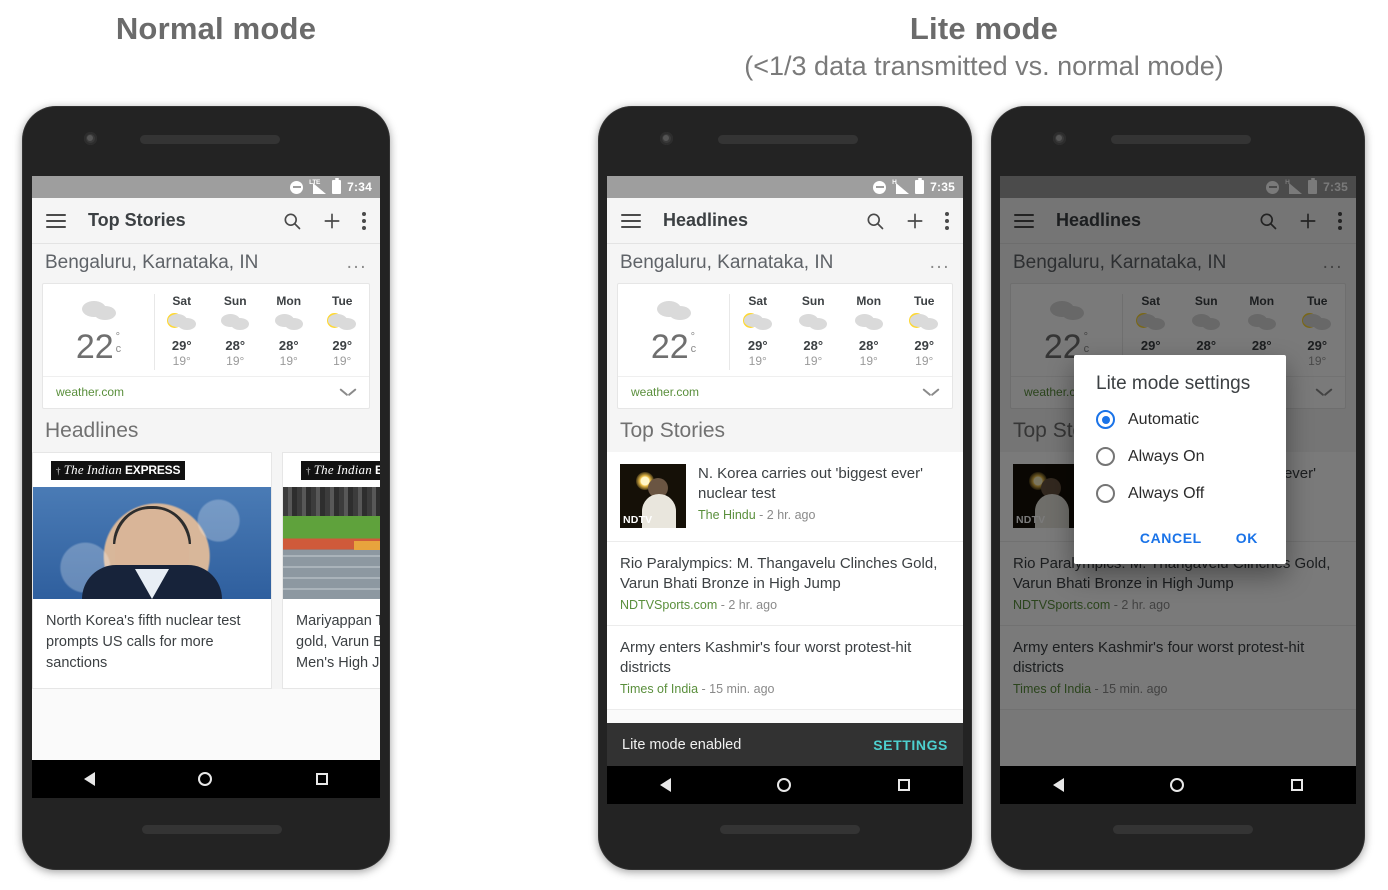  I want to click on bottom-speaker-grille, so click(1183, 829).